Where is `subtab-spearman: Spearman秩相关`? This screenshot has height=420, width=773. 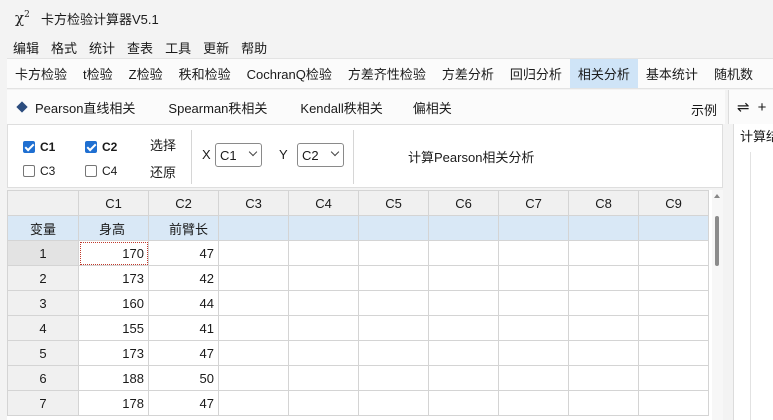 subtab-spearman: Spearman秩相关 is located at coordinates (217, 107).